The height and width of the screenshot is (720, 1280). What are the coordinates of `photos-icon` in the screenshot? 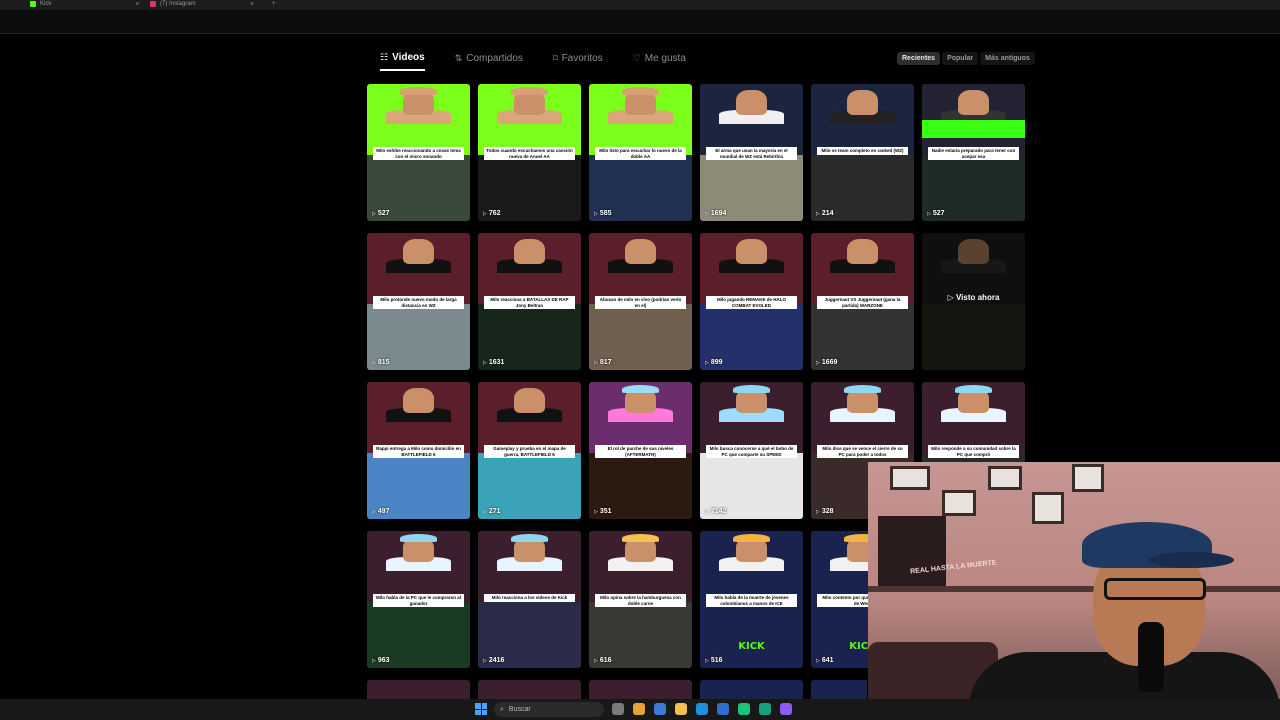 It's located at (660, 709).